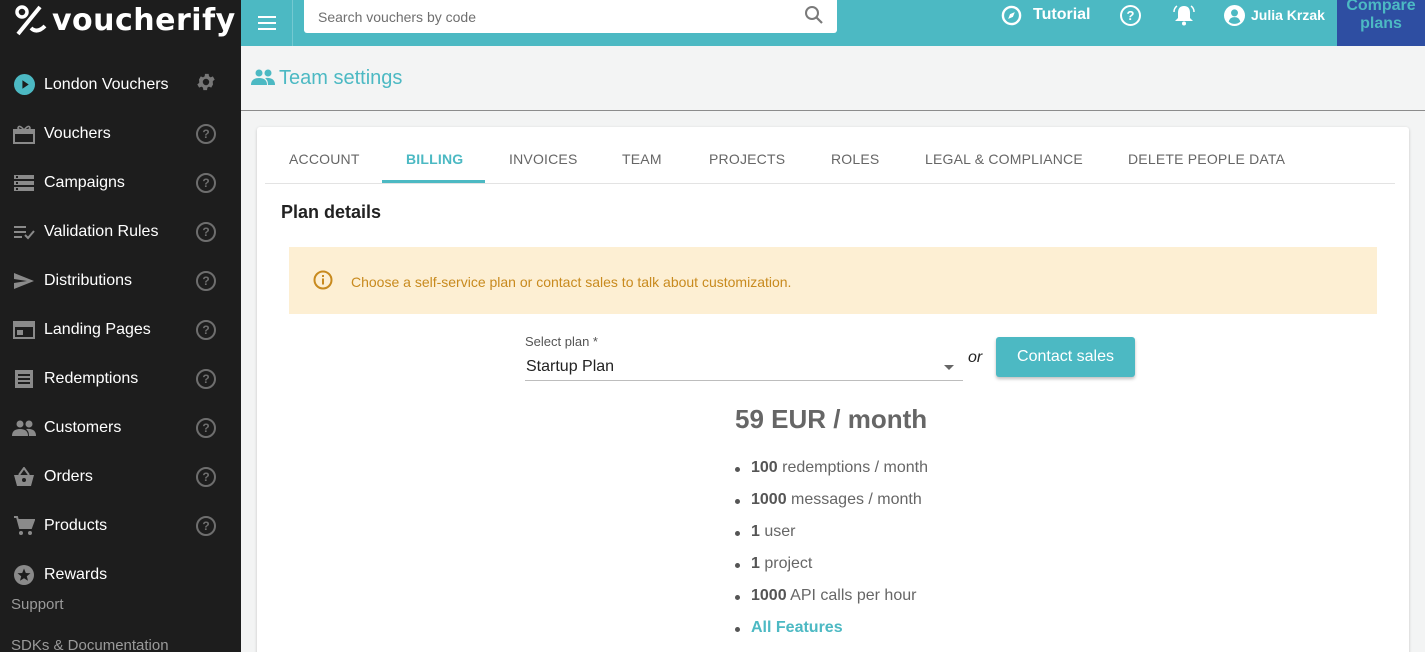  I want to click on plan-select: Startup Plan, so click(744, 367).